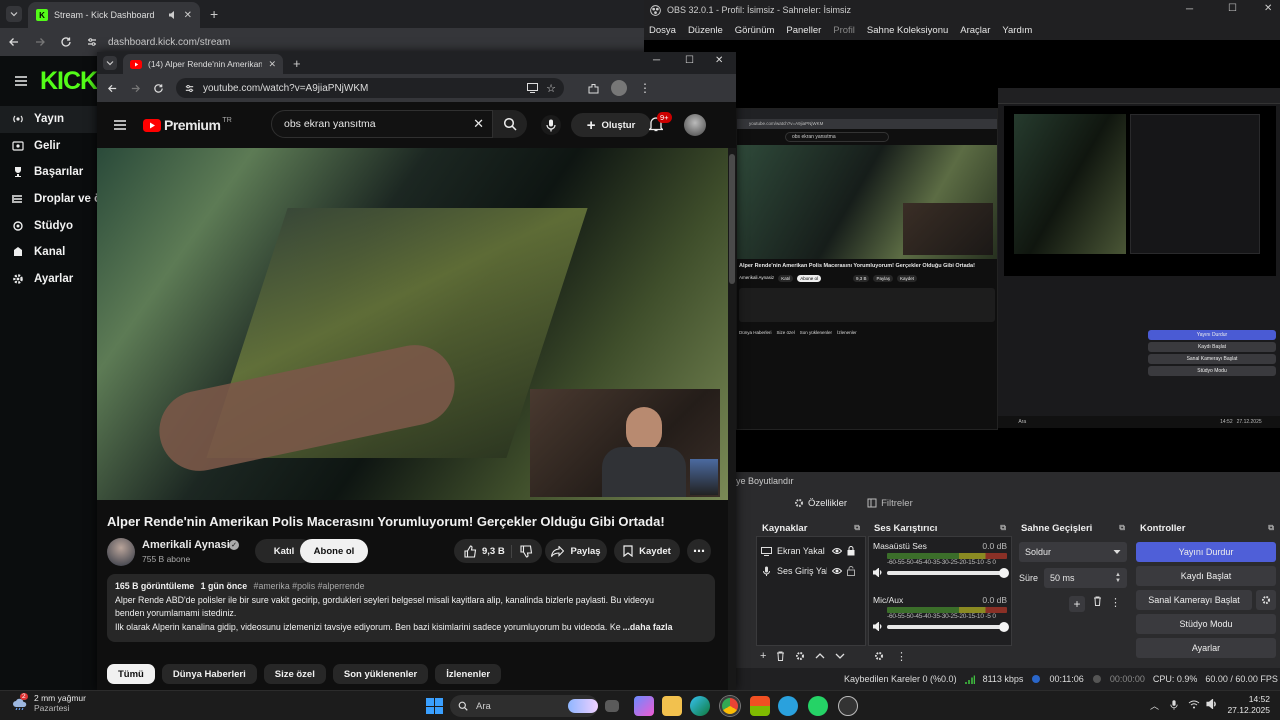 The width and height of the screenshot is (1280, 720). Describe the element at coordinates (1206, 648) in the screenshot. I see `settings-button: Ayarlar` at that location.